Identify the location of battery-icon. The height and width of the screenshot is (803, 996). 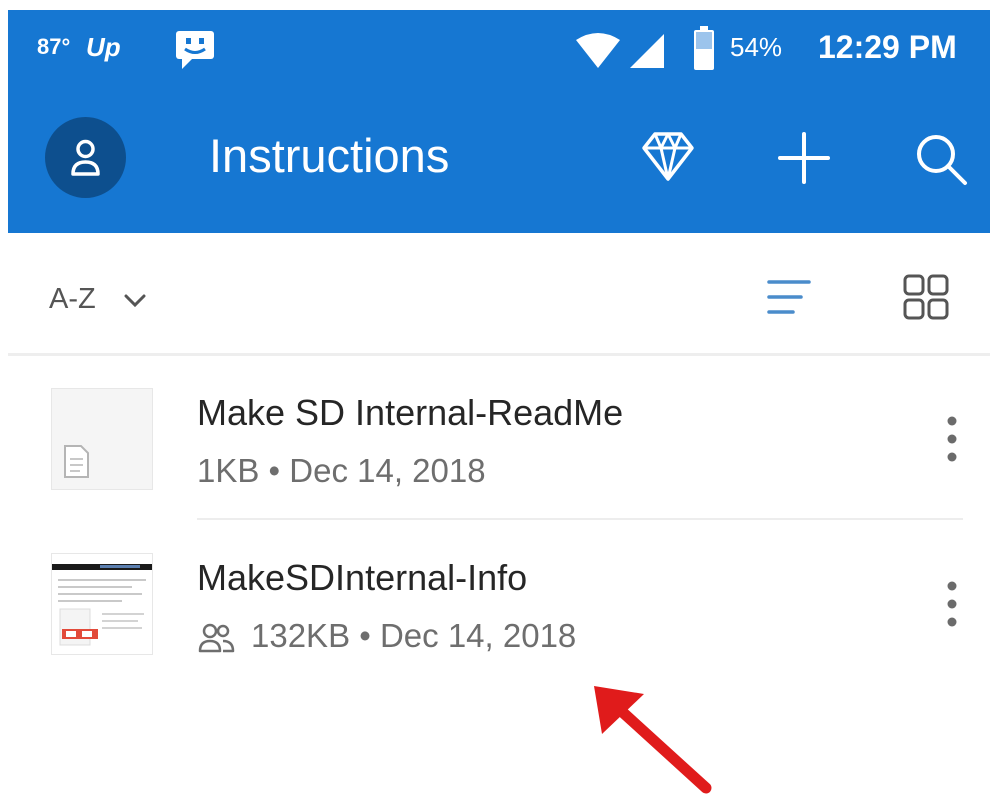
(704, 48).